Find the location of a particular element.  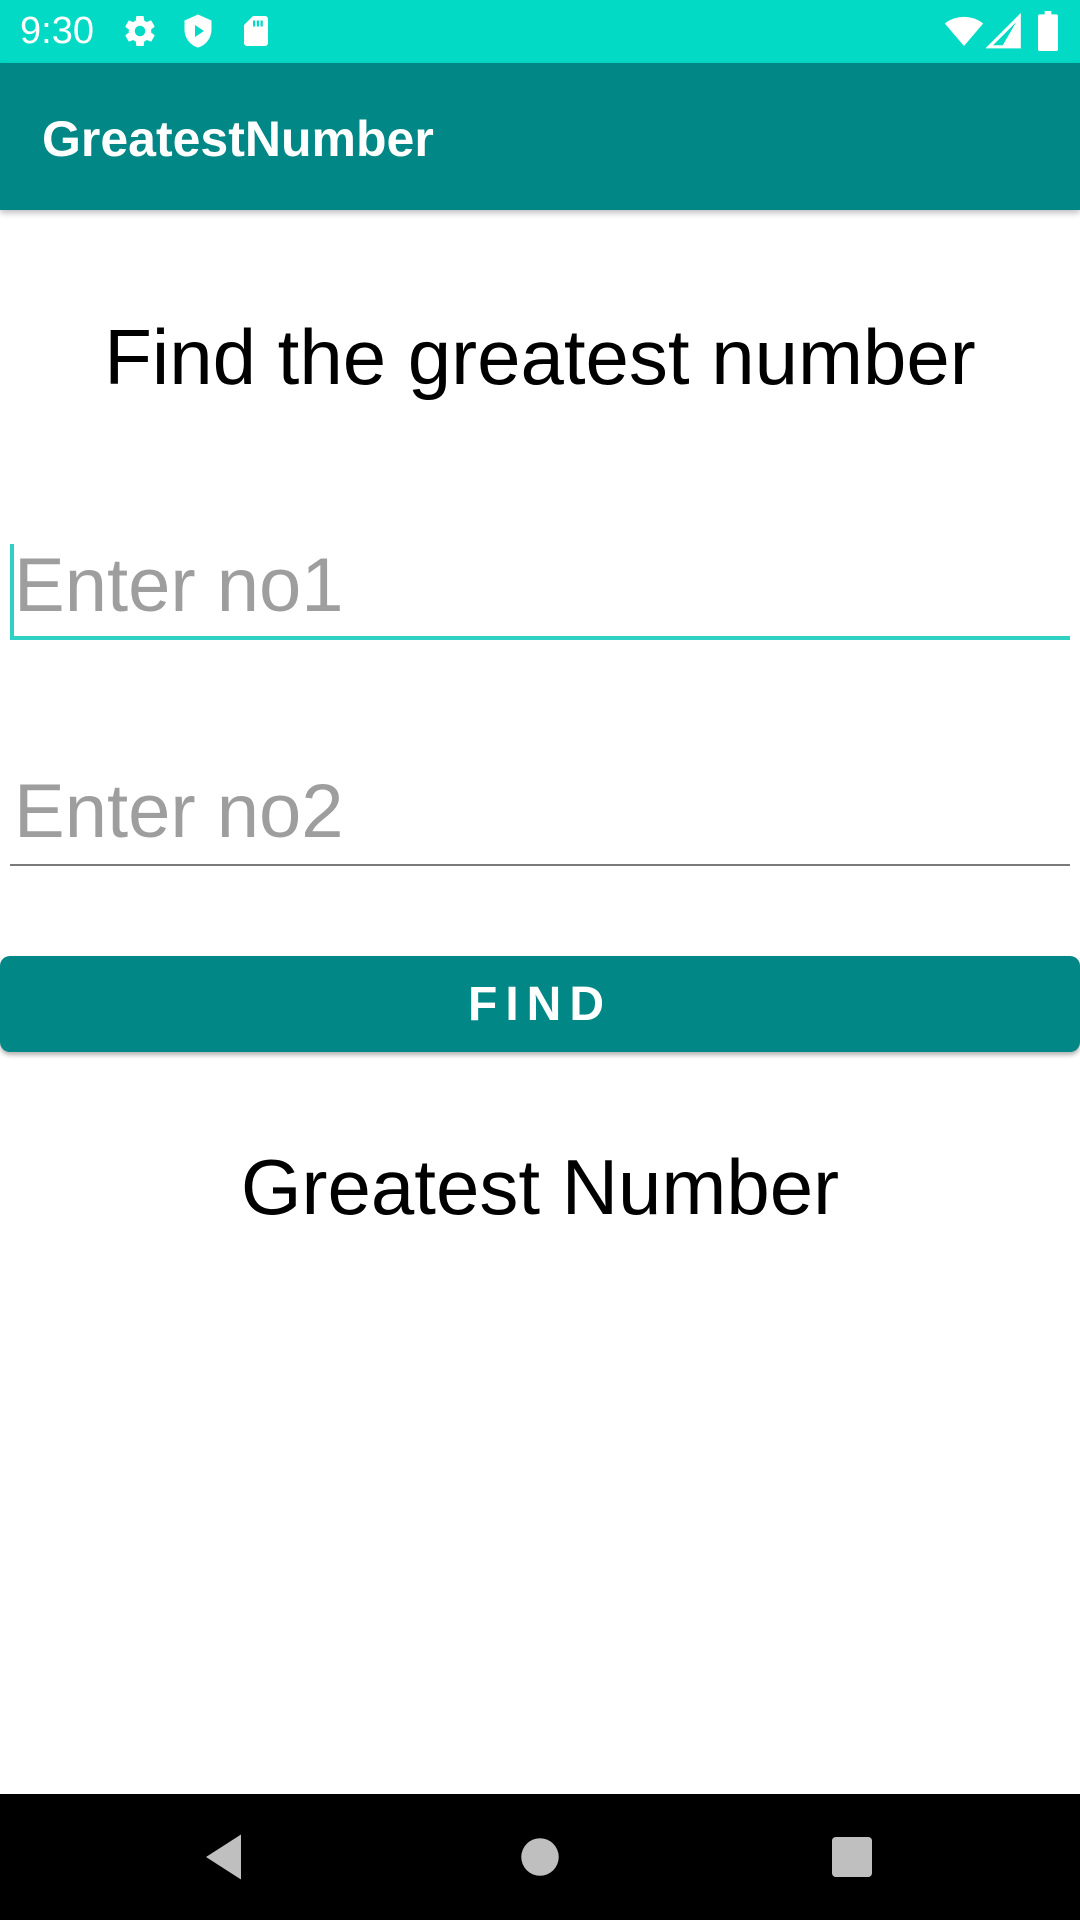

number1-input is located at coordinates (540, 585).